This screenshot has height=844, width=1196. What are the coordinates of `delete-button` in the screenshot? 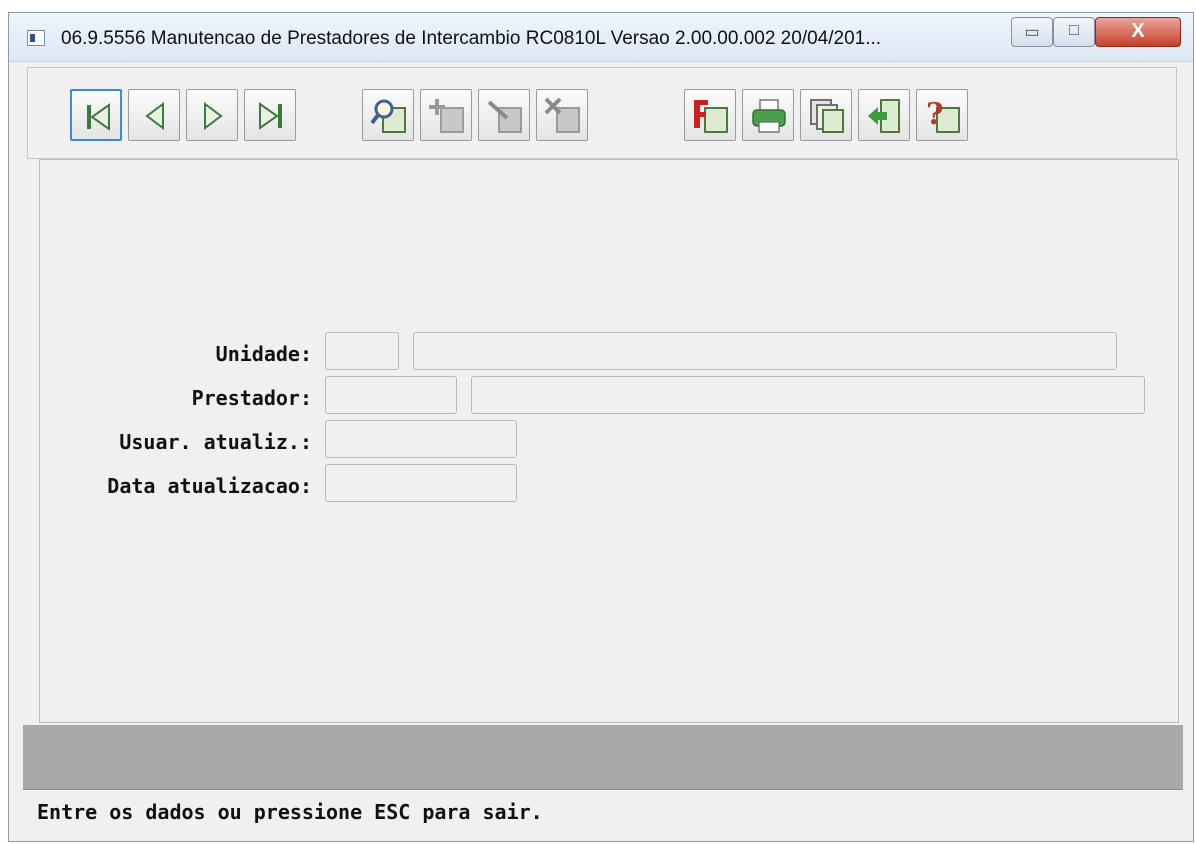 It's located at (562, 115).